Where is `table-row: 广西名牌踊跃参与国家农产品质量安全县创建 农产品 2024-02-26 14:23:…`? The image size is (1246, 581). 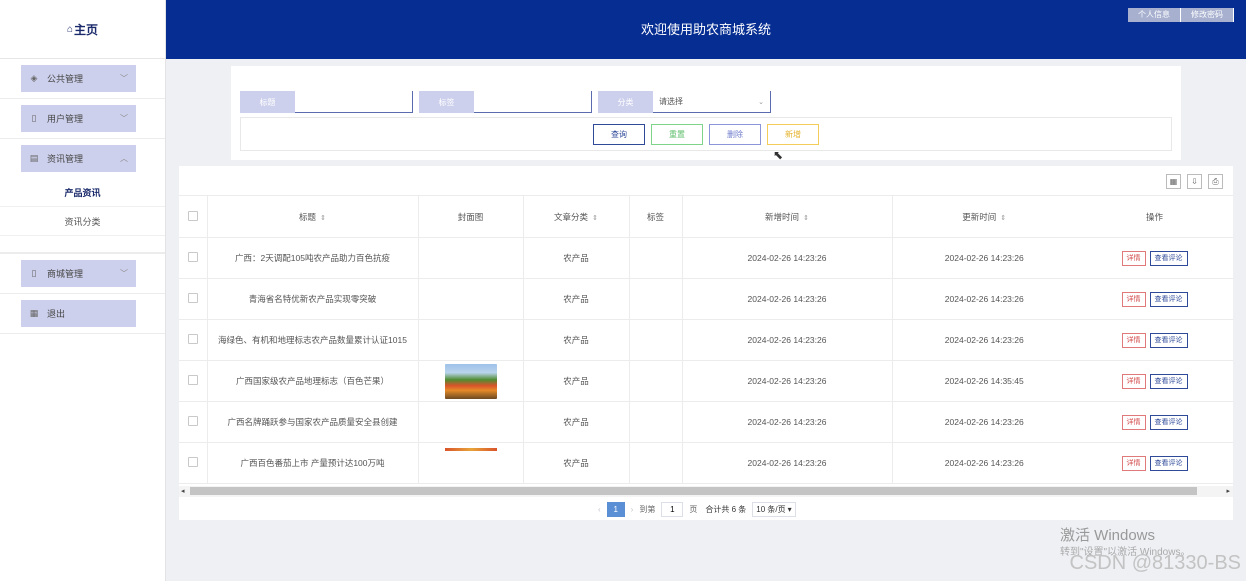 table-row: 广西名牌踊跃参与国家农产品质量安全县创建 农产品 2024-02-26 14:23:… is located at coordinates (706, 422).